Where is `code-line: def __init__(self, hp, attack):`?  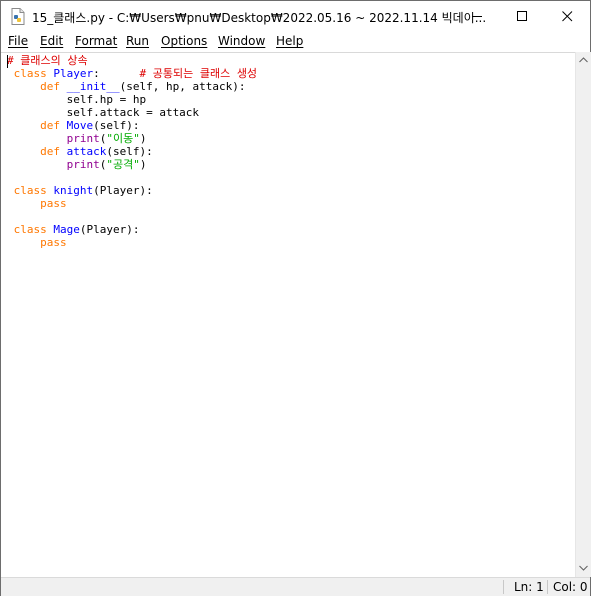
code-line: def __init__(self, hp, attack): is located at coordinates (126, 86).